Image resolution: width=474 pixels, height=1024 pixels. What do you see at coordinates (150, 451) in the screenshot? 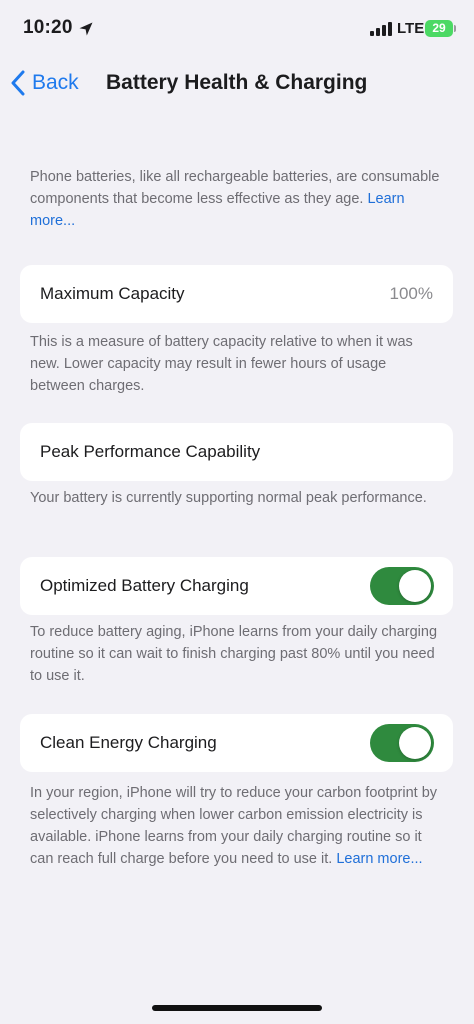
I see `peak-performance-label: Peak Performance Capability` at bounding box center [150, 451].